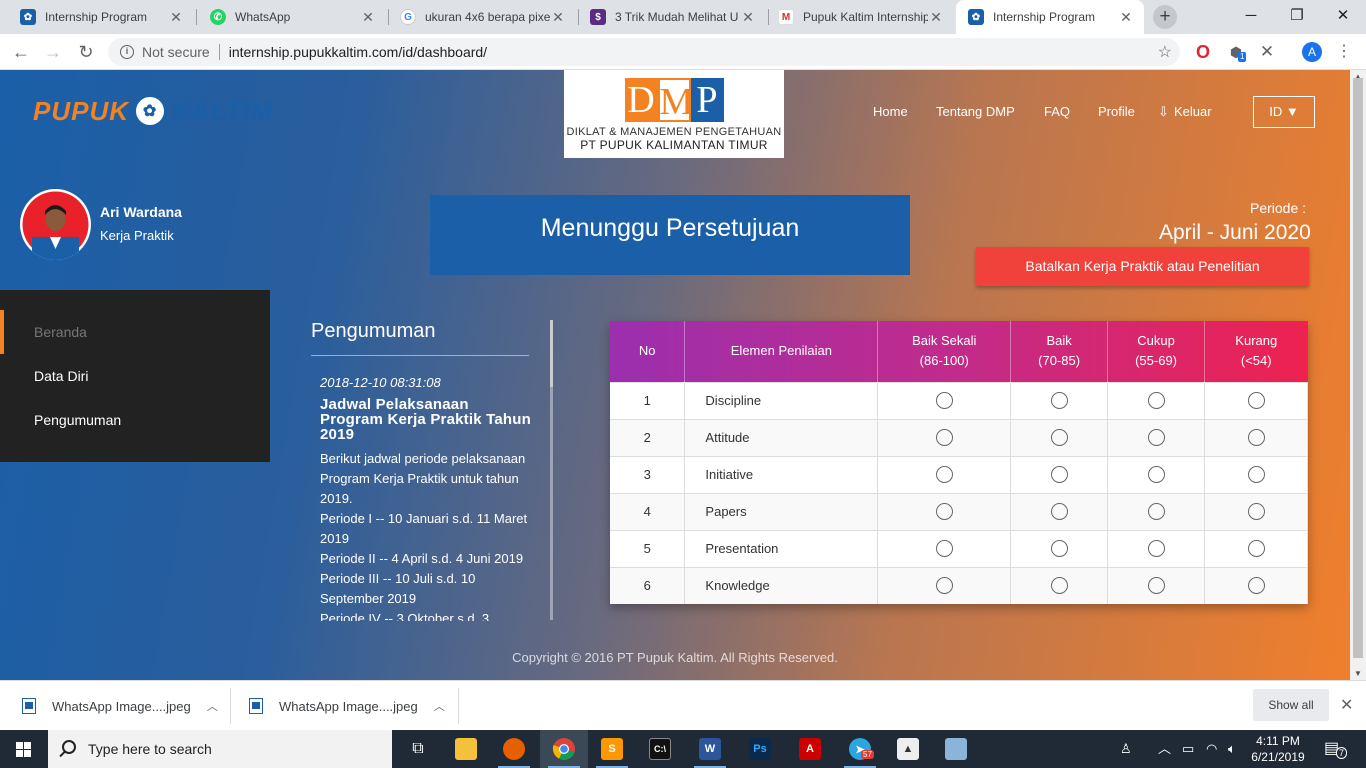 This screenshot has width=1366, height=768. I want to click on photos-icon: ▲, so click(908, 749).